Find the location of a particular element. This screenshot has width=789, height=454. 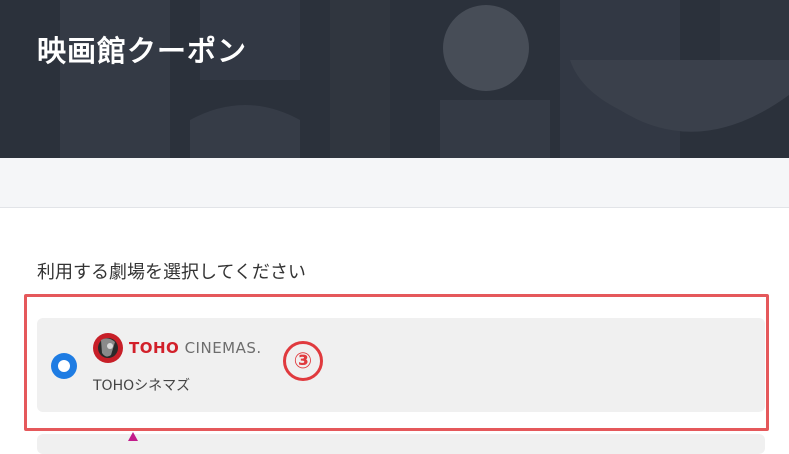

page-title: 映画館クーポン is located at coordinates (142, 51).